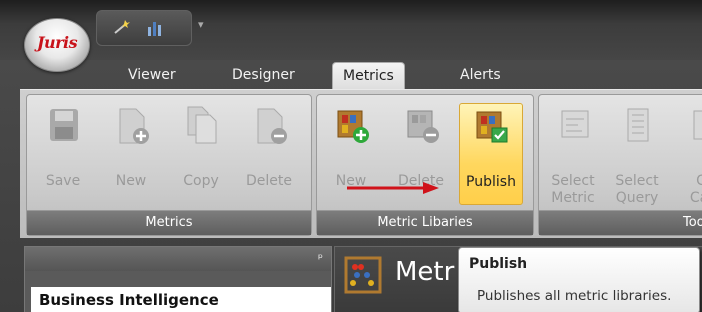 This screenshot has width=702, height=312. Describe the element at coordinates (498, 264) in the screenshot. I see `tooltip-title: Publish` at that location.